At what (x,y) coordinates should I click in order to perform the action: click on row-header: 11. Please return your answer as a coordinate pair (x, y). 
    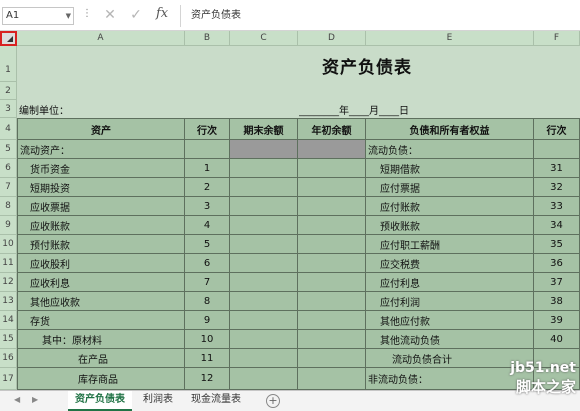
    Looking at the image, I should click on (8, 263).